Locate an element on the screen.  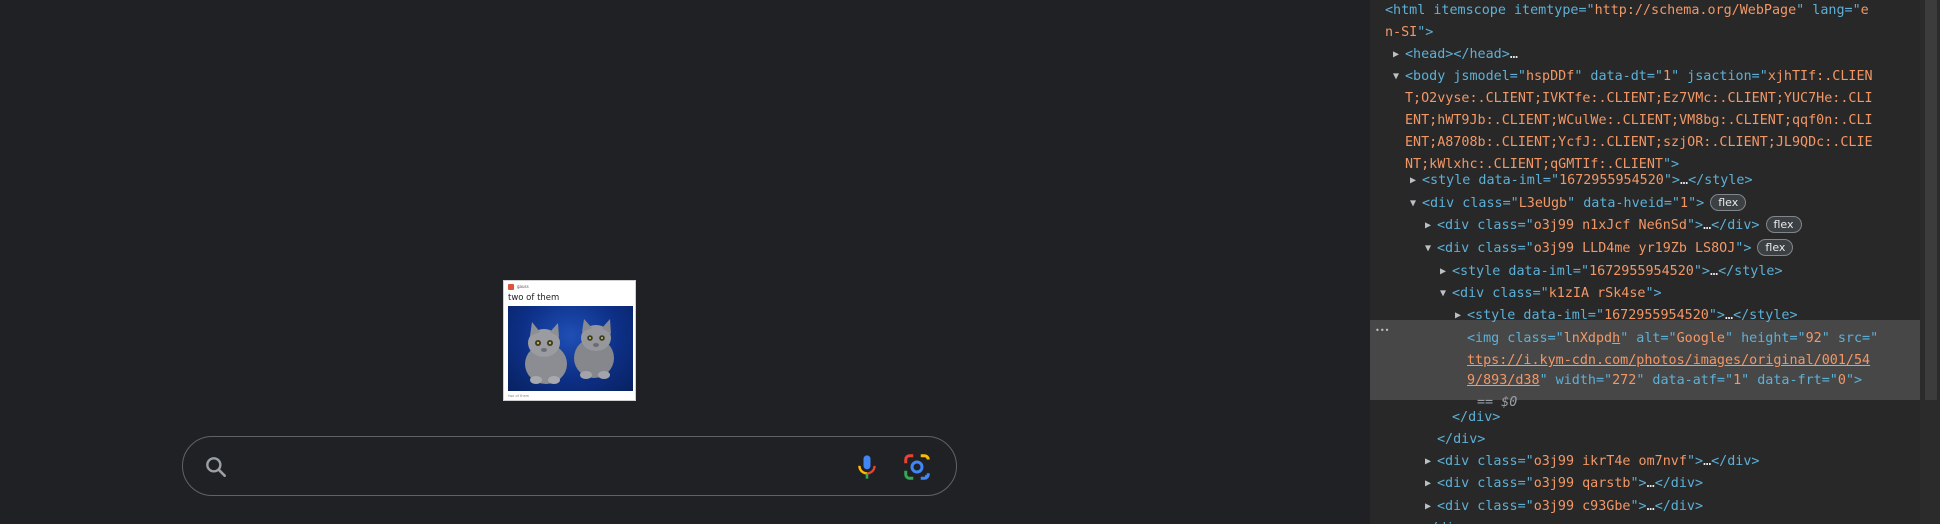
attribute-value: o3j99 c93Gbe is located at coordinates (1582, 506).